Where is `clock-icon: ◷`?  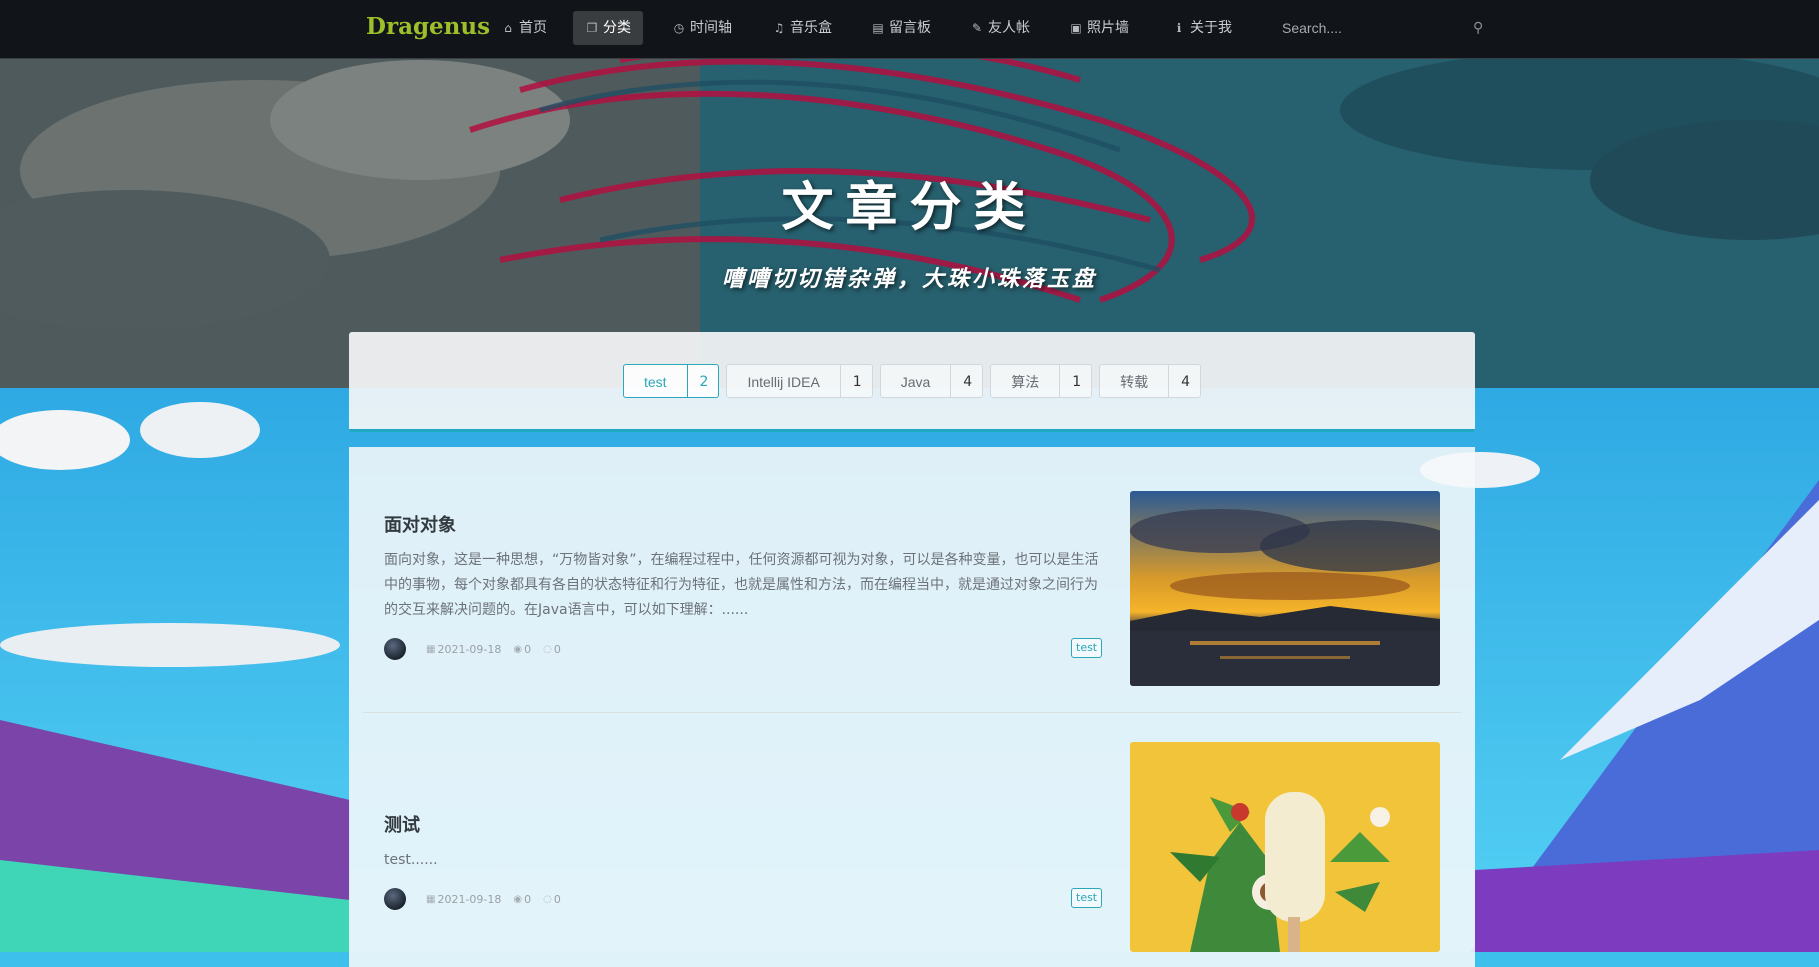
clock-icon: ◷ is located at coordinates (679, 28).